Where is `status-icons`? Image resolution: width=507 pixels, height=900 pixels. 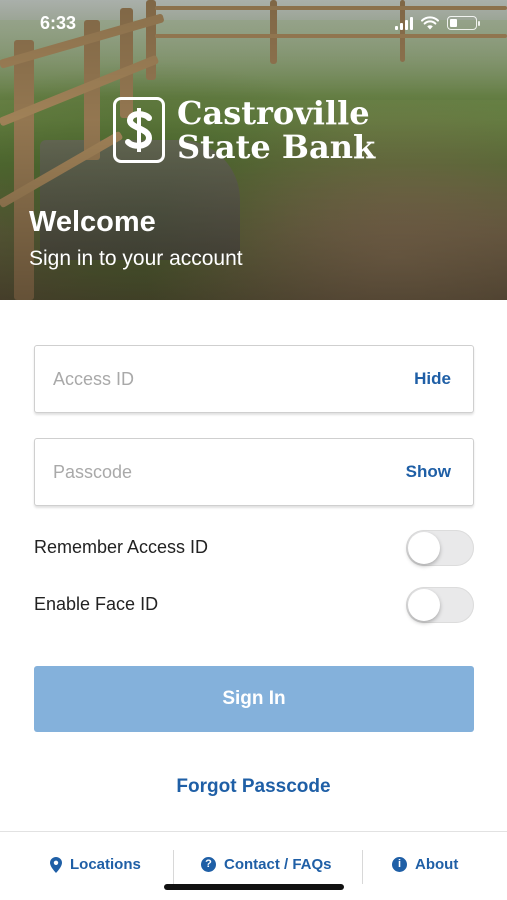
status-icons is located at coordinates (437, 23).